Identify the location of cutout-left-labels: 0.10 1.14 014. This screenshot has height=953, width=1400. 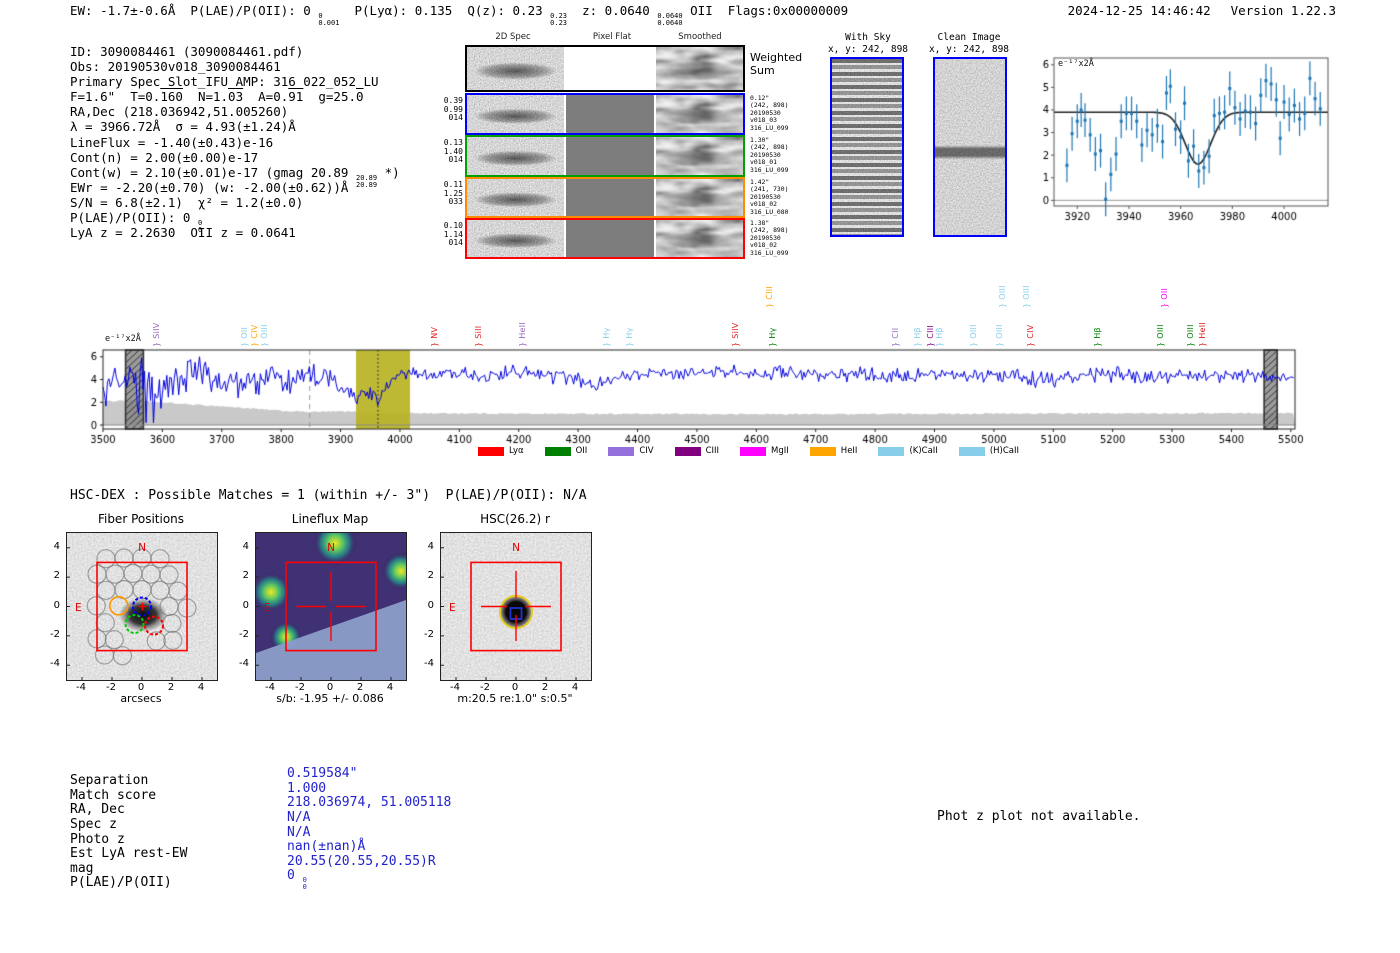
(451, 234).